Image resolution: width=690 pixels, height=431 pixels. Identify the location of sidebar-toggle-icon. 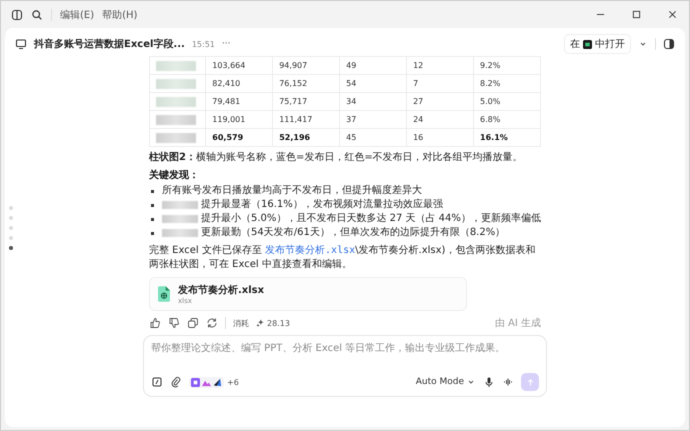
(17, 14).